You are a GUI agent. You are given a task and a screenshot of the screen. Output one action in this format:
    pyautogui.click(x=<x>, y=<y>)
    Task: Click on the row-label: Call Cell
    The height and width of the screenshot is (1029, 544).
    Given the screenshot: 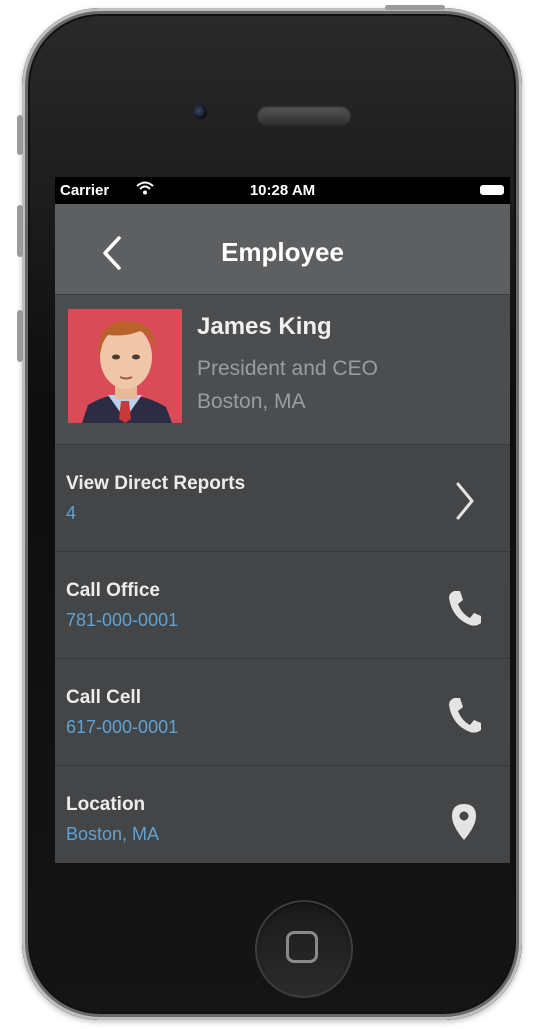 What is the action you would take?
    pyautogui.click(x=103, y=697)
    